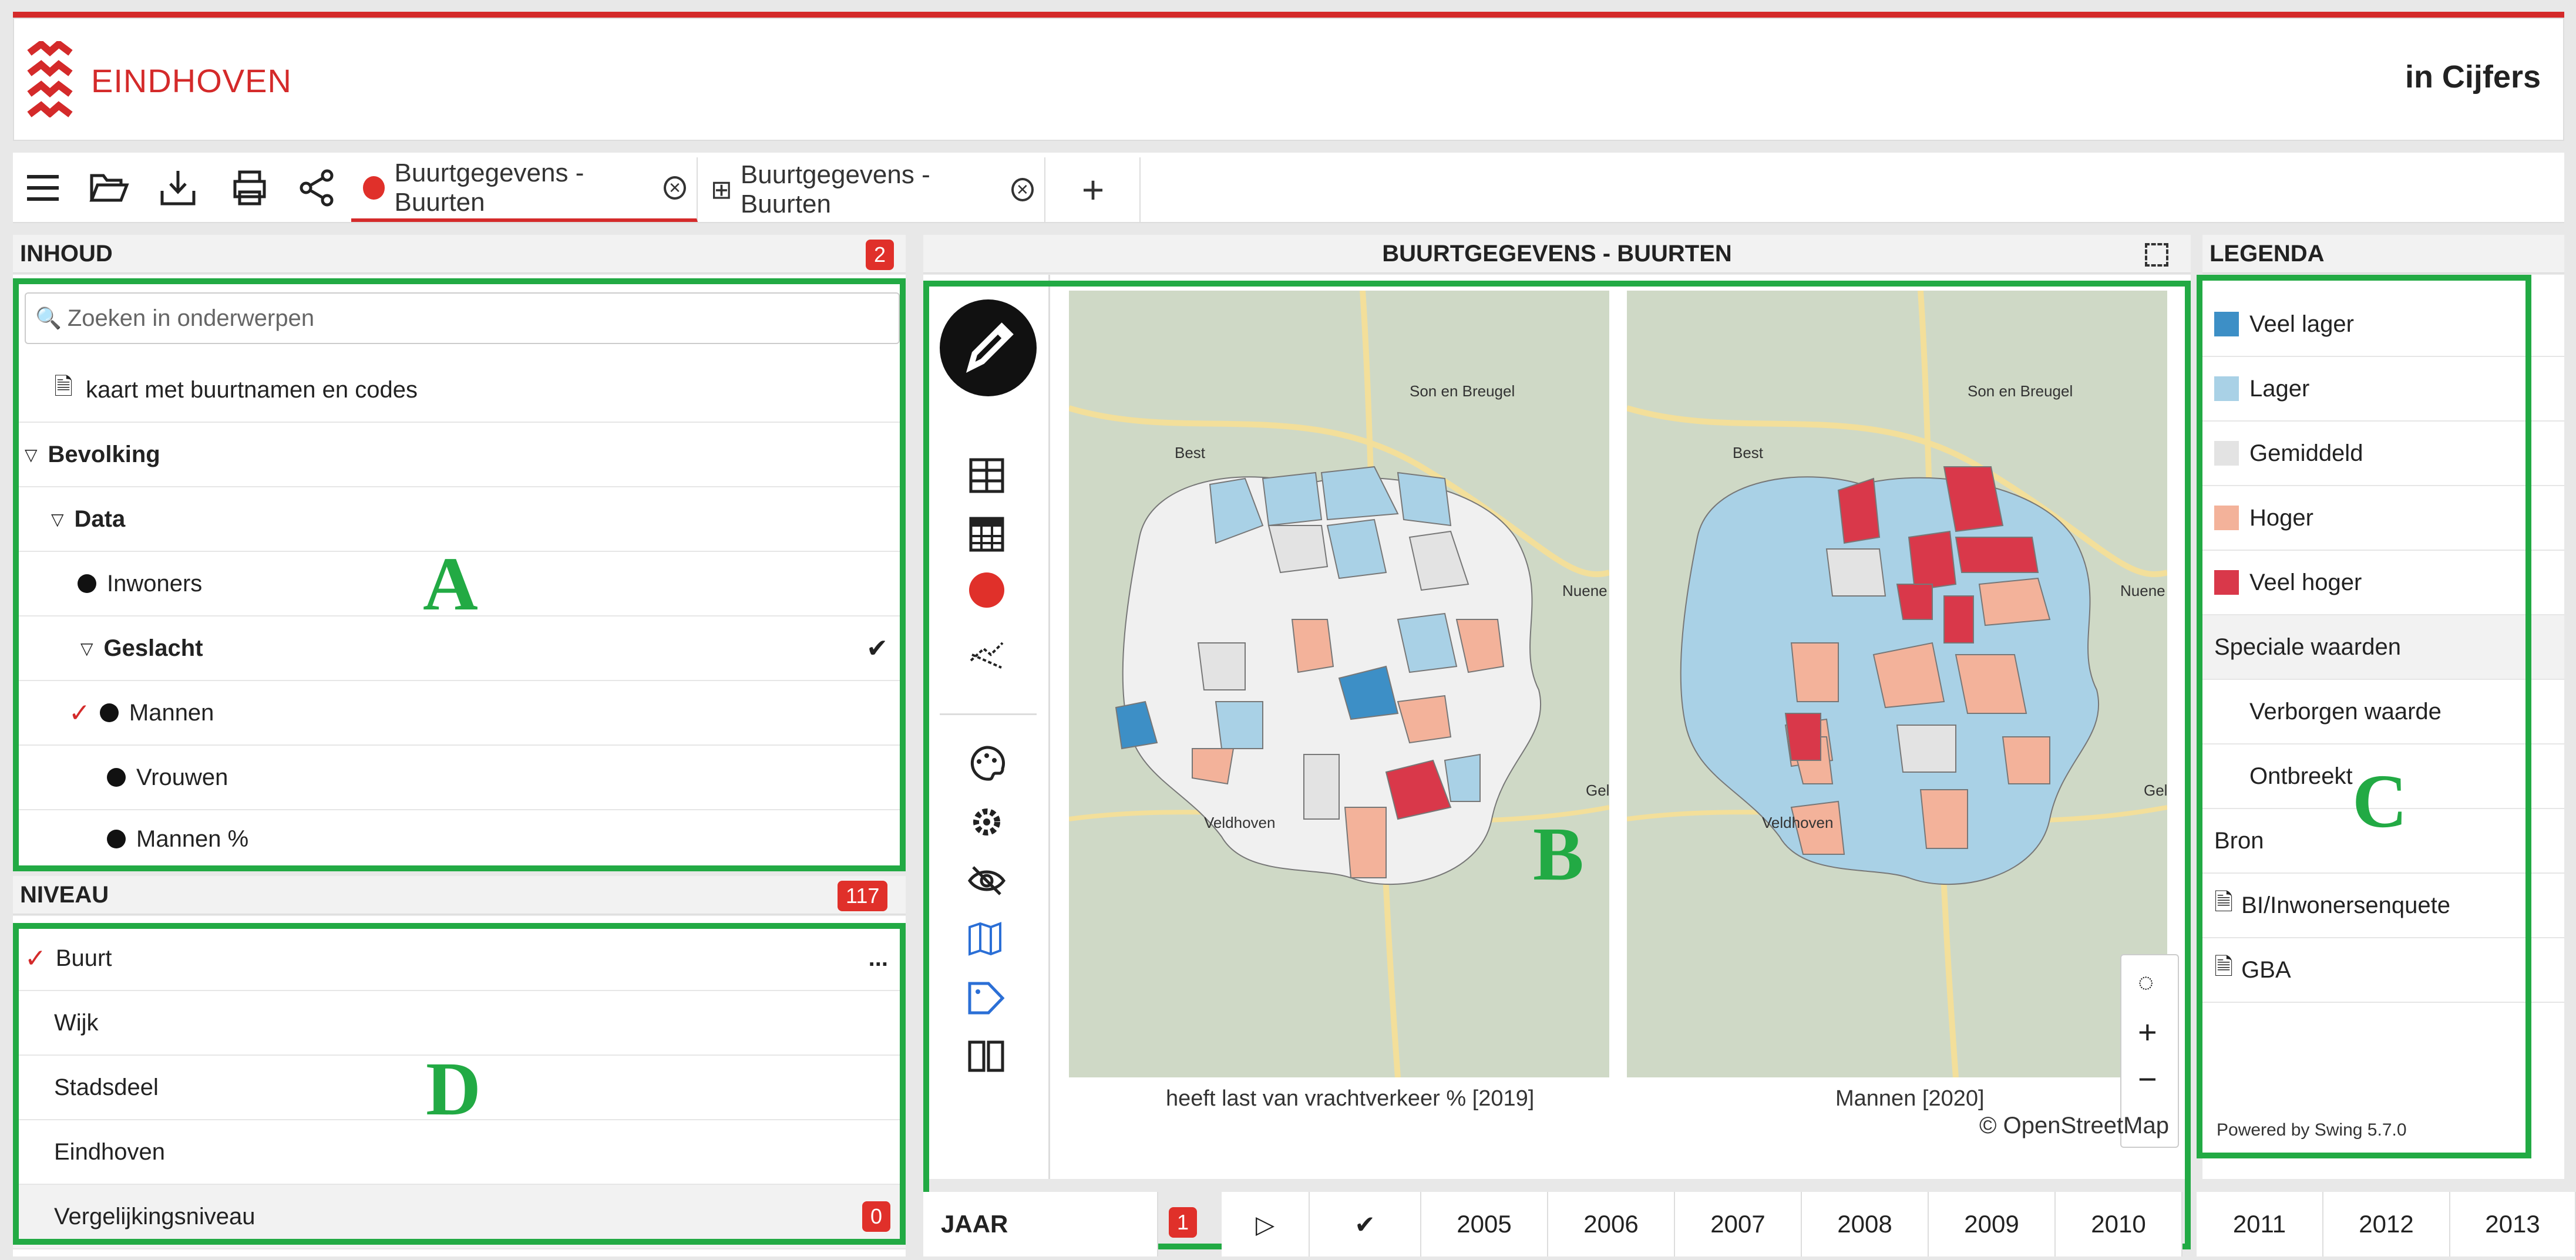 Image resolution: width=2576 pixels, height=1260 pixels. Describe the element at coordinates (2386, 1224) in the screenshot. I see `year-2012: 2012` at that location.